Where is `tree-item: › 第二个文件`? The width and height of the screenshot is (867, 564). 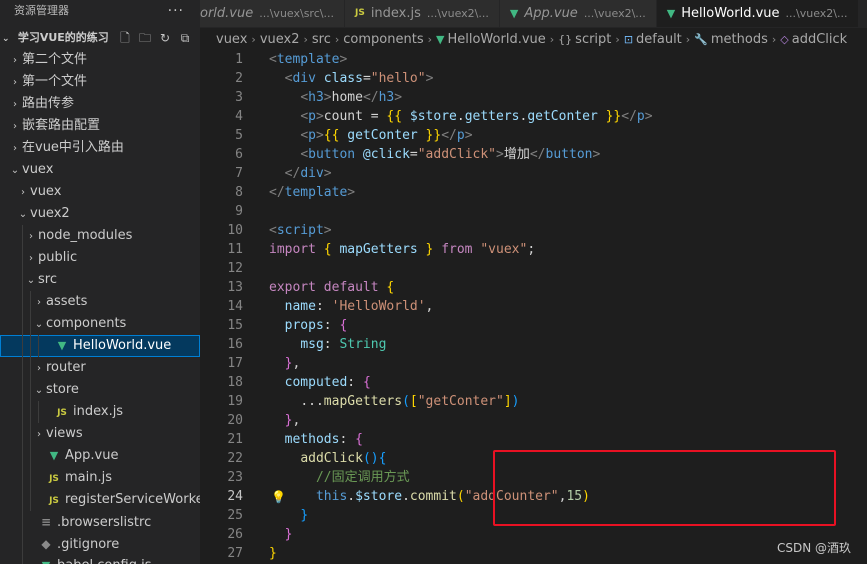 tree-item: › 第二个文件 is located at coordinates (100, 60).